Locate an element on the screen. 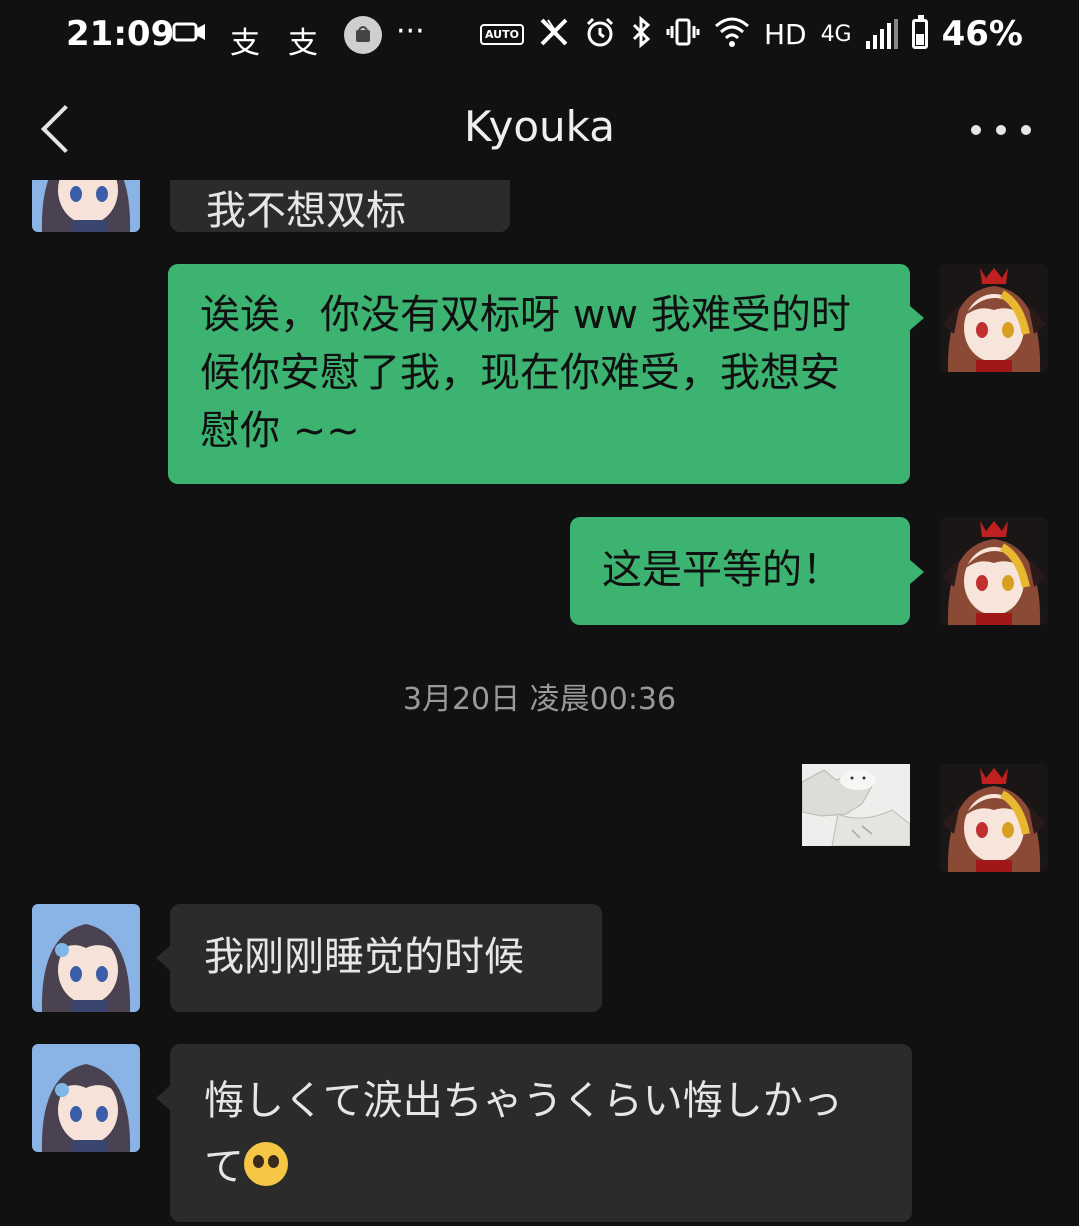 The image size is (1079, 1226). shopping-bag-icon is located at coordinates (363, 35).